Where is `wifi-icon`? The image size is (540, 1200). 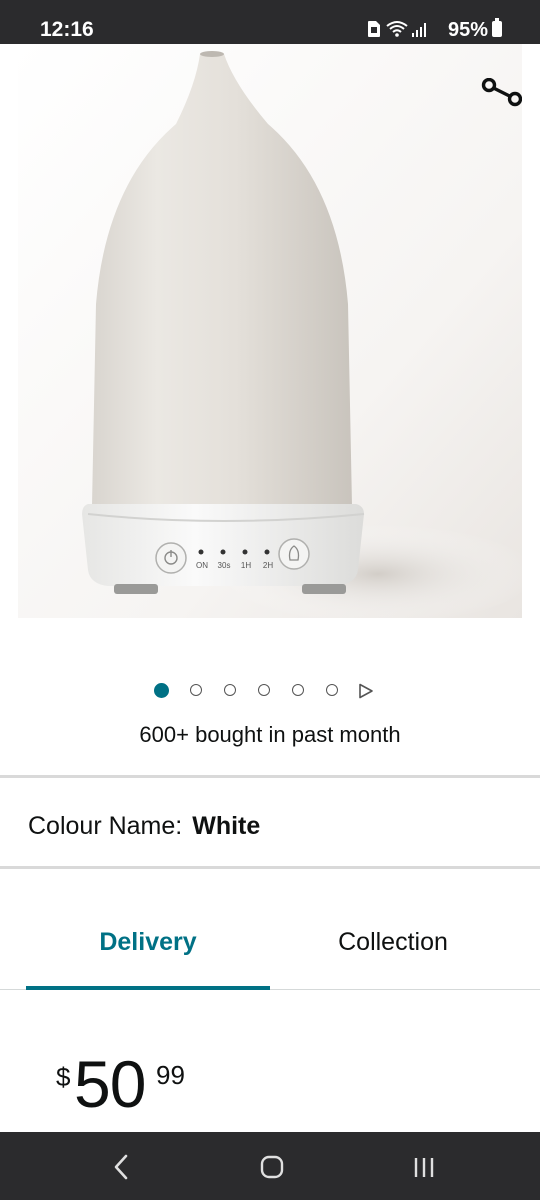 wifi-icon is located at coordinates (397, 29).